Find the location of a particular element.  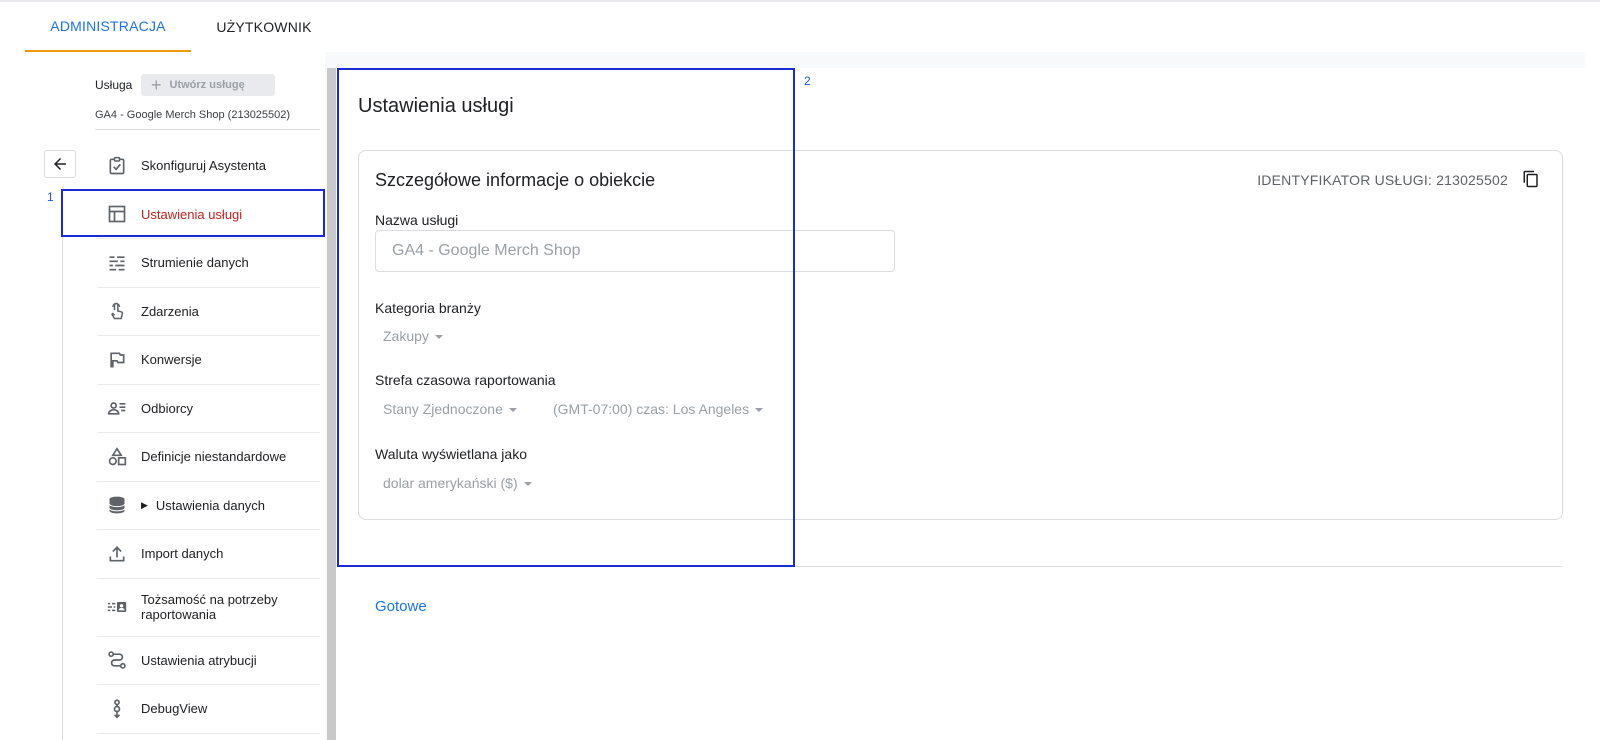

layout-icon is located at coordinates (117, 214).